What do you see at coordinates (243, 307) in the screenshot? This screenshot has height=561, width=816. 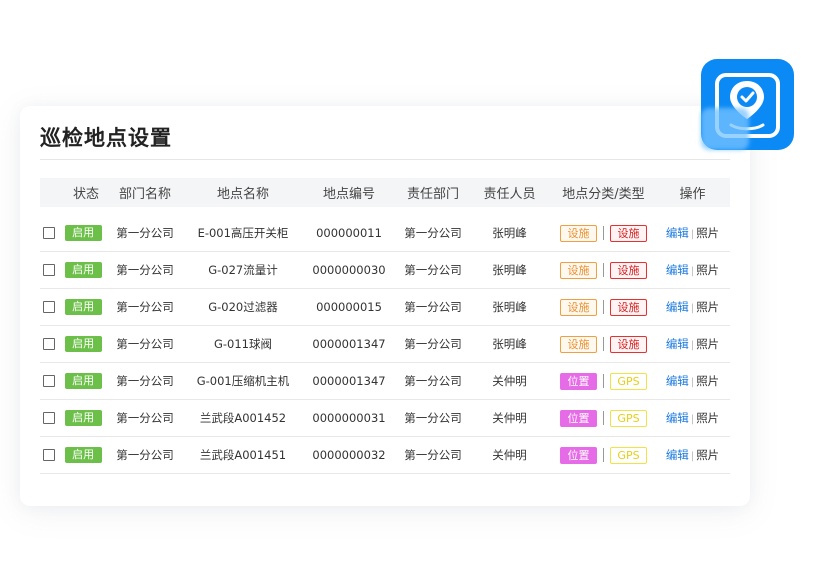 I see `location-cell: G-020过滤器` at bounding box center [243, 307].